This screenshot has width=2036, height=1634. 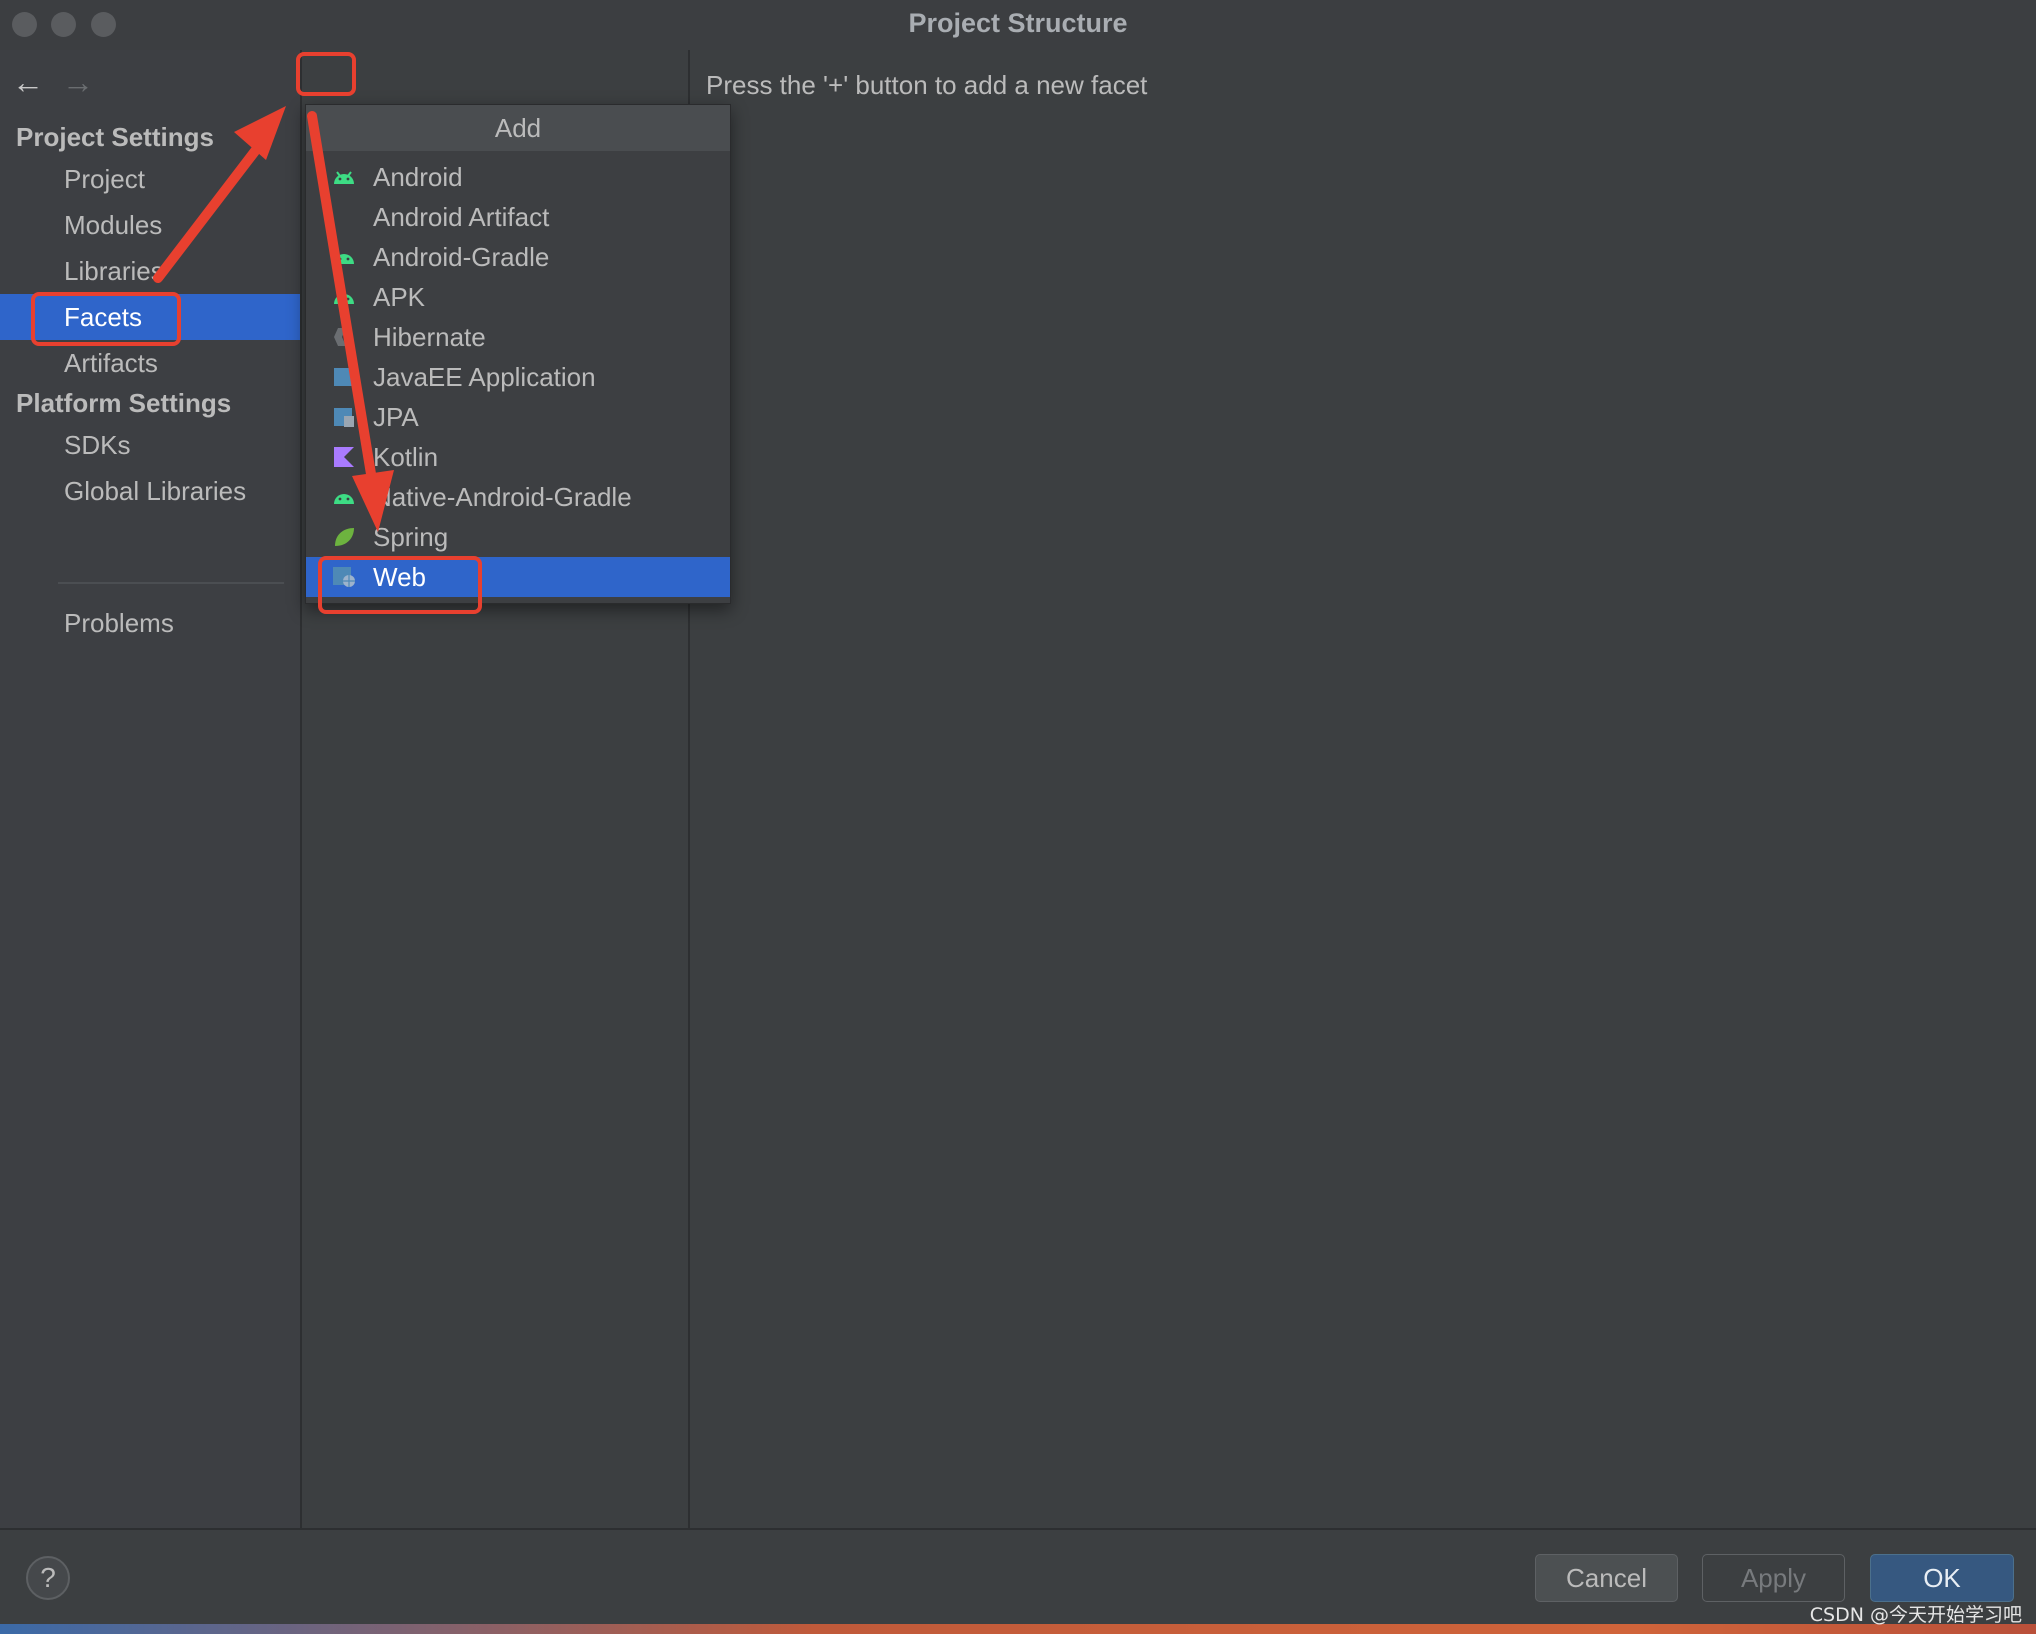 I want to click on sidebar-item-problems: Problems, so click(x=150, y=623).